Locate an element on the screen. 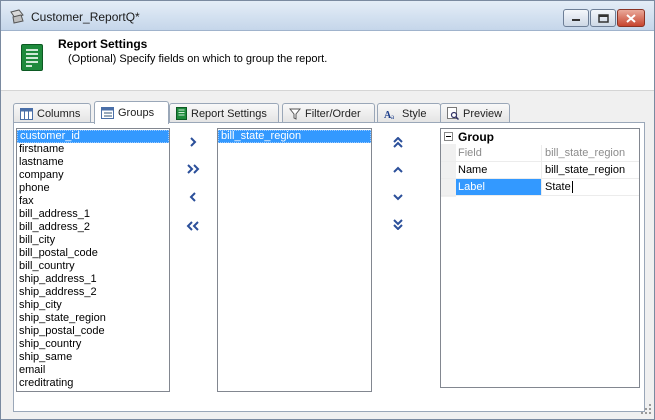 The image size is (655, 420). label-value-text: State is located at coordinates (558, 187).